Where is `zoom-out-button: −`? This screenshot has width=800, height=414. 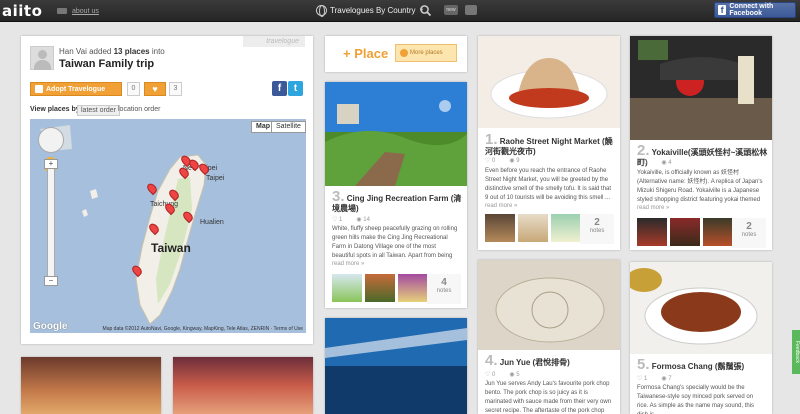
zoom-out-button: − is located at coordinates (51, 281).